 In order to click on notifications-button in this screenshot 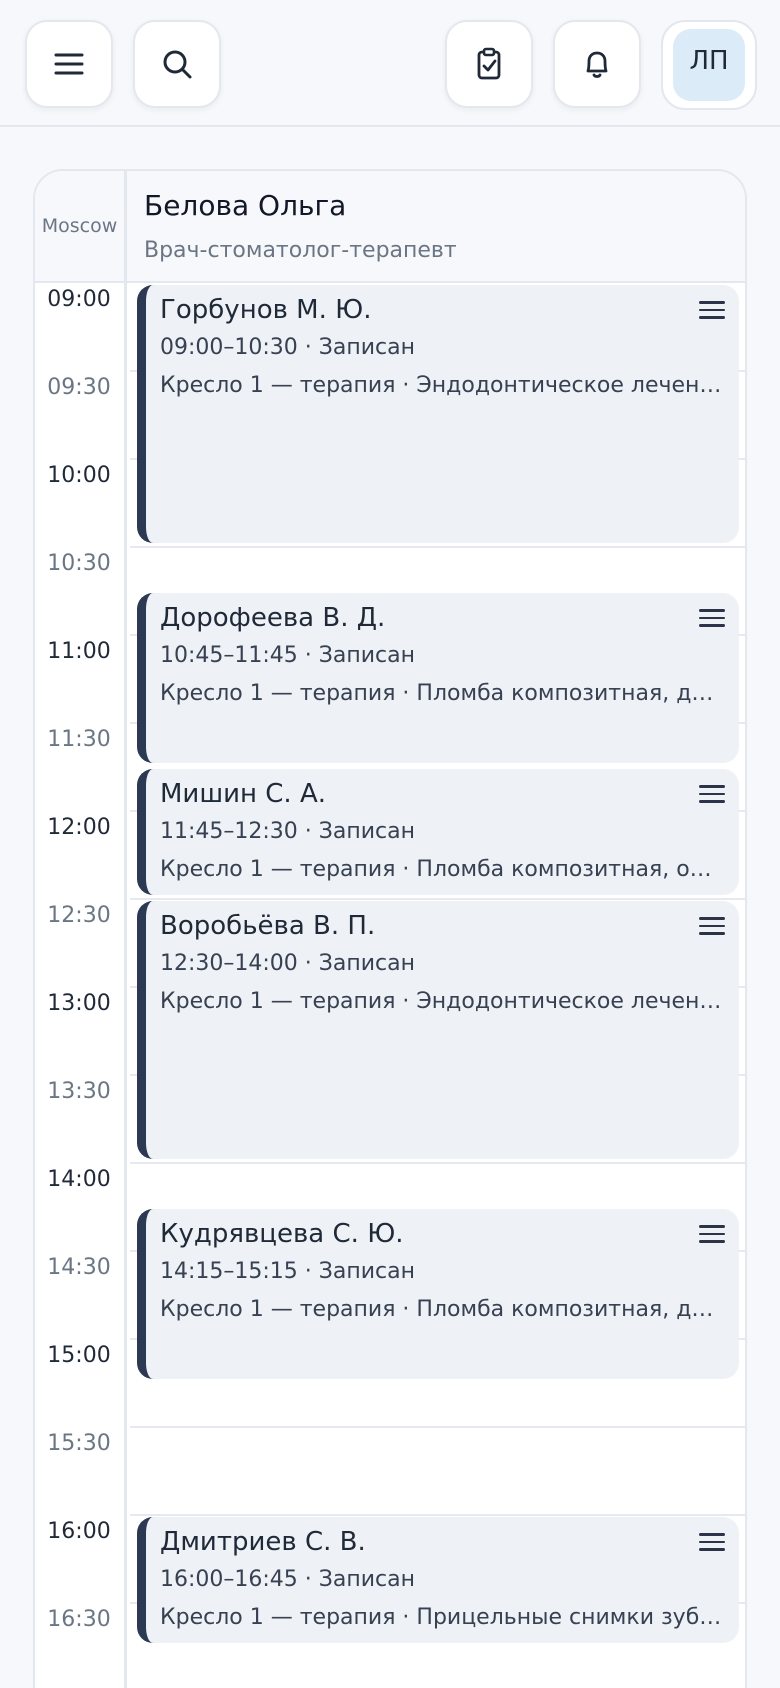, I will do `click(597, 64)`.